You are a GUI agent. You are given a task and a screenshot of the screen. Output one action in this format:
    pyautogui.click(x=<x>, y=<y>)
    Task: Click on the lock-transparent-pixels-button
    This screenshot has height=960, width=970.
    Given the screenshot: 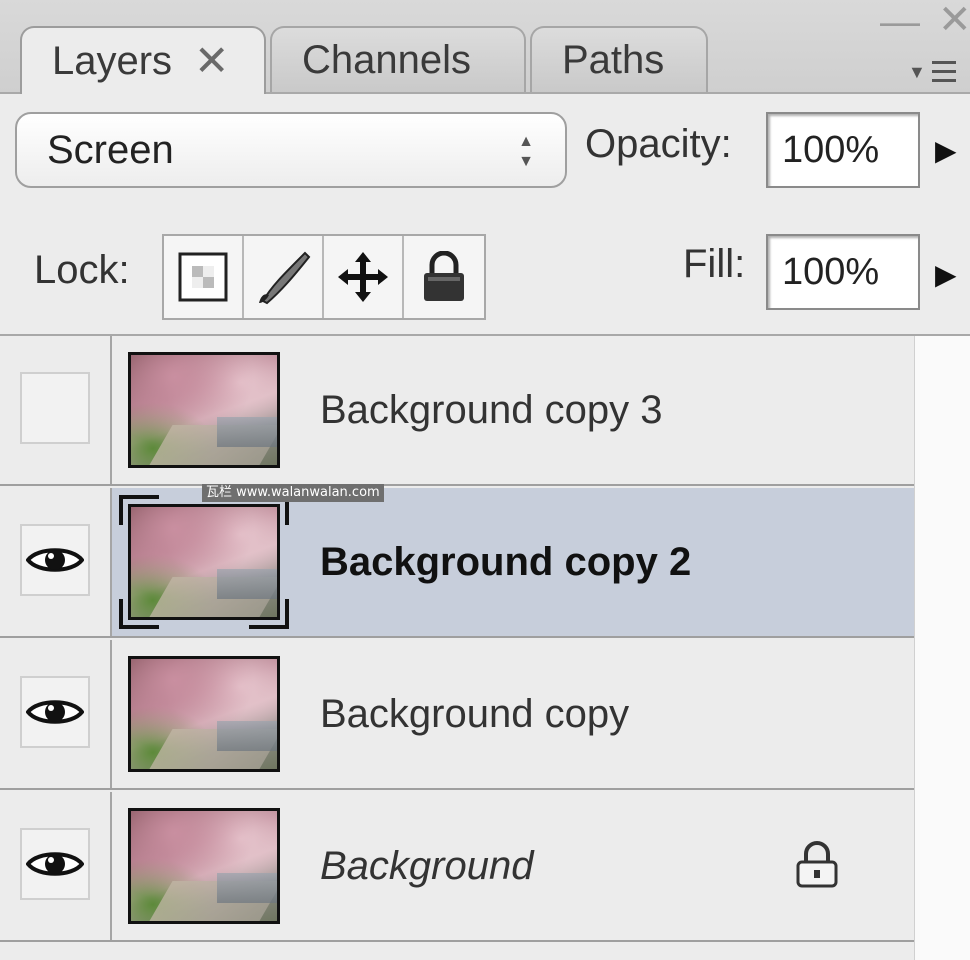 What is the action you would take?
    pyautogui.click(x=204, y=277)
    